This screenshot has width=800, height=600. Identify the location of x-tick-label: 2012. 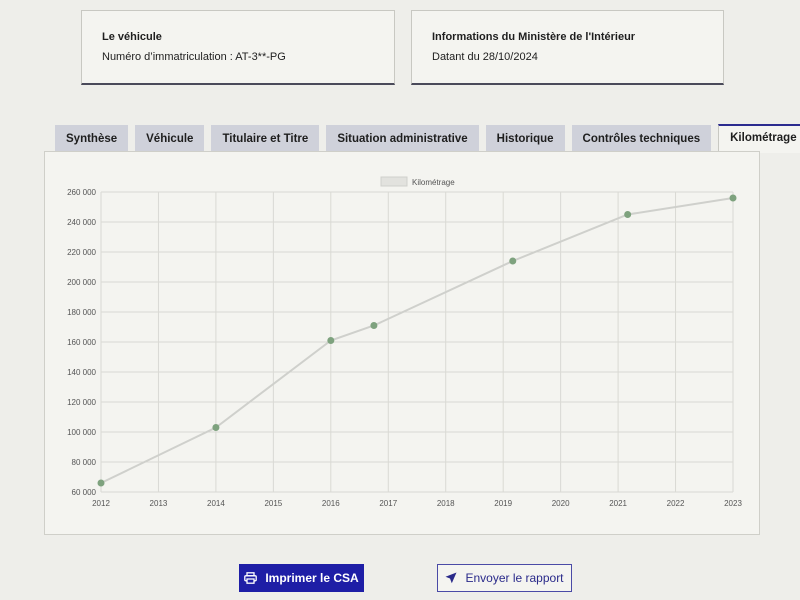
(101, 503).